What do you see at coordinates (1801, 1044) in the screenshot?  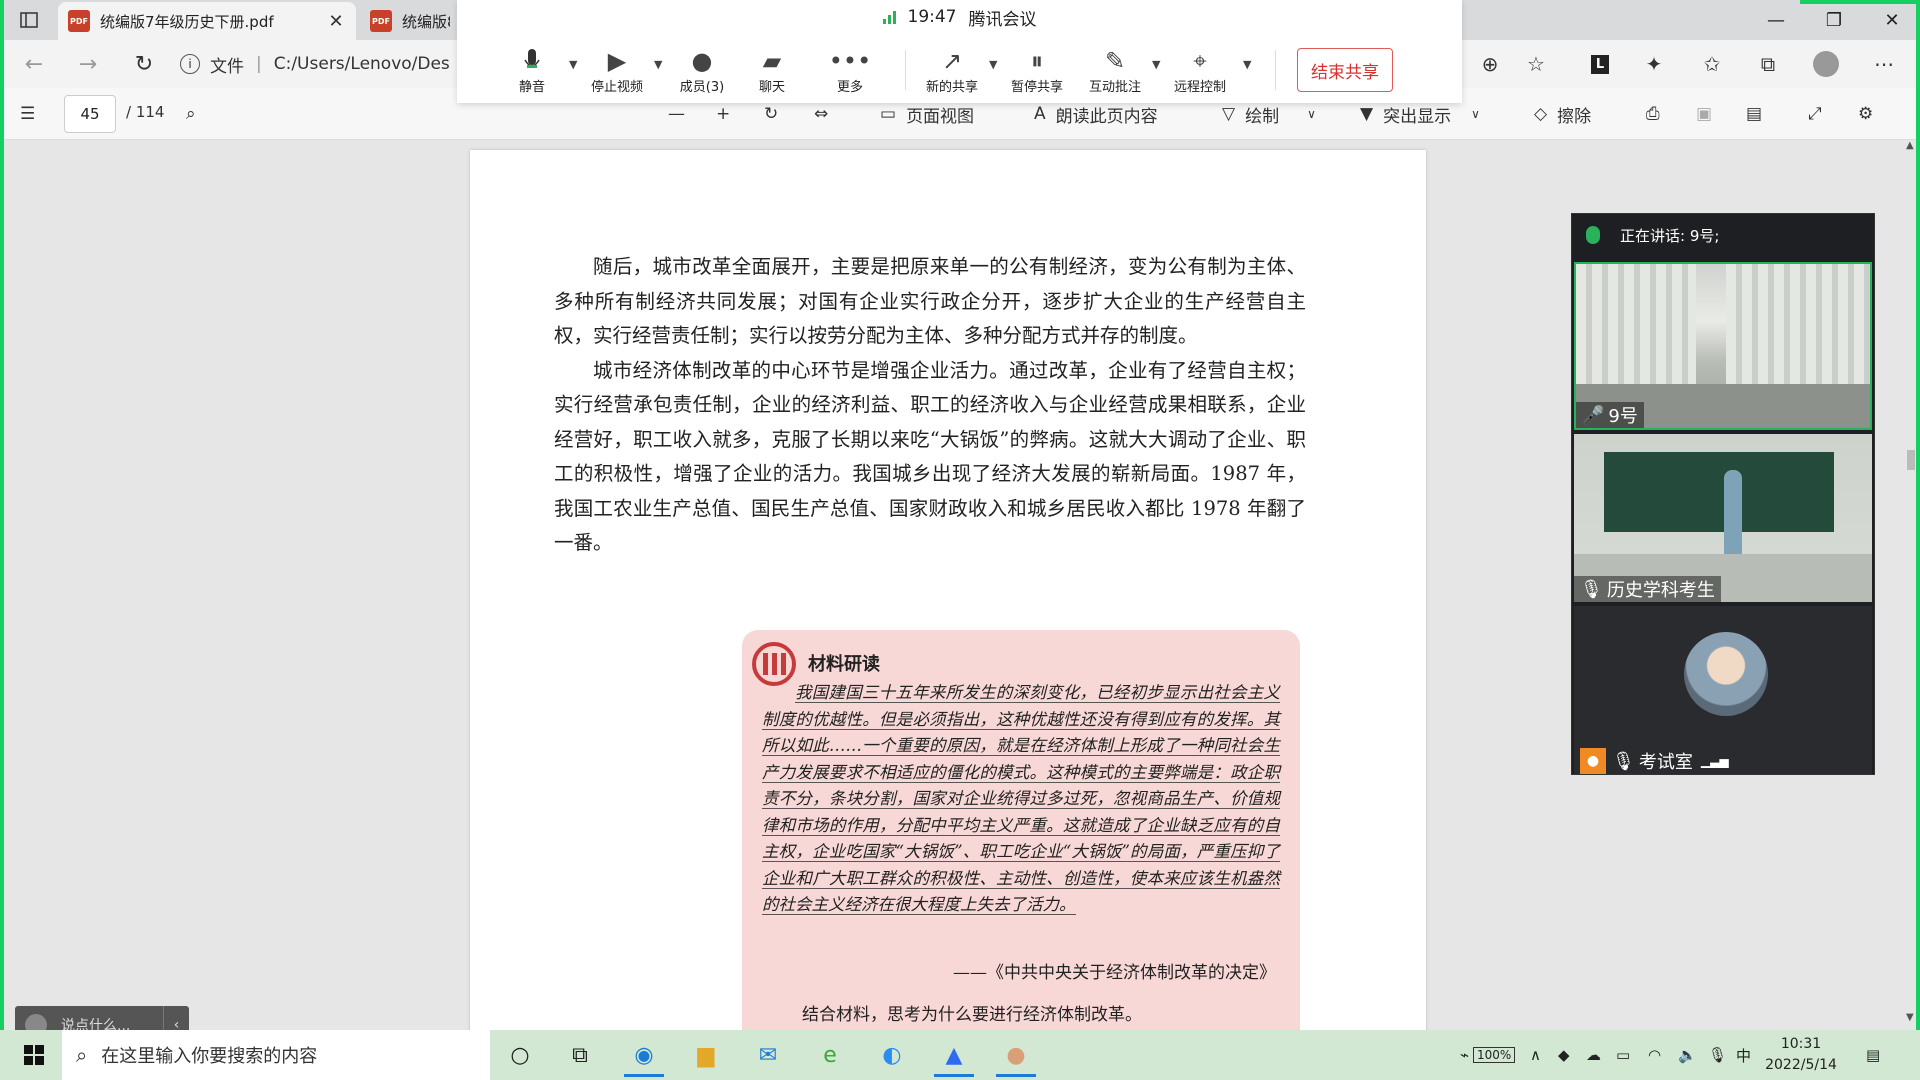 I see `clock-time: 10:31` at bounding box center [1801, 1044].